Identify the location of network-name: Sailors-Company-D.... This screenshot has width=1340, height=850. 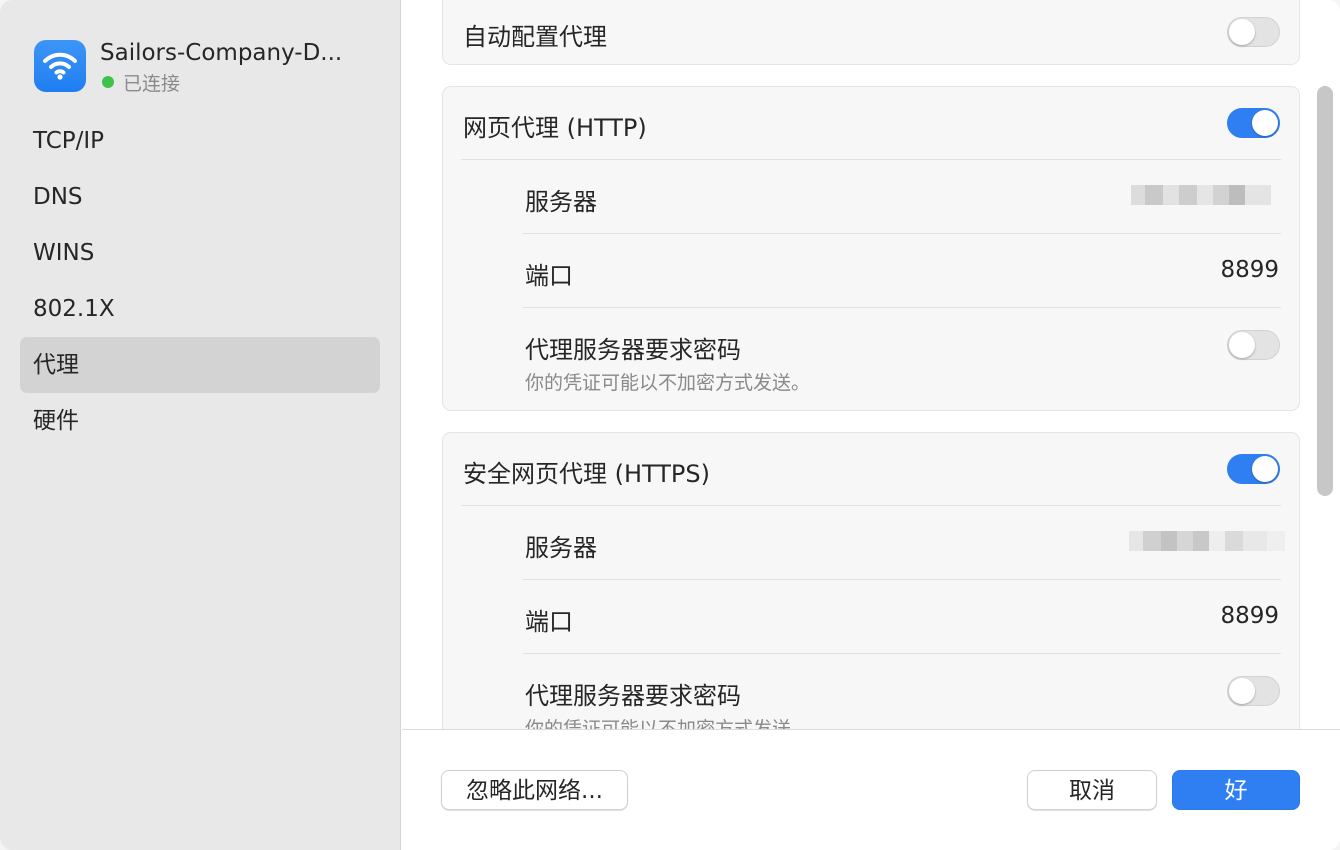
(221, 53).